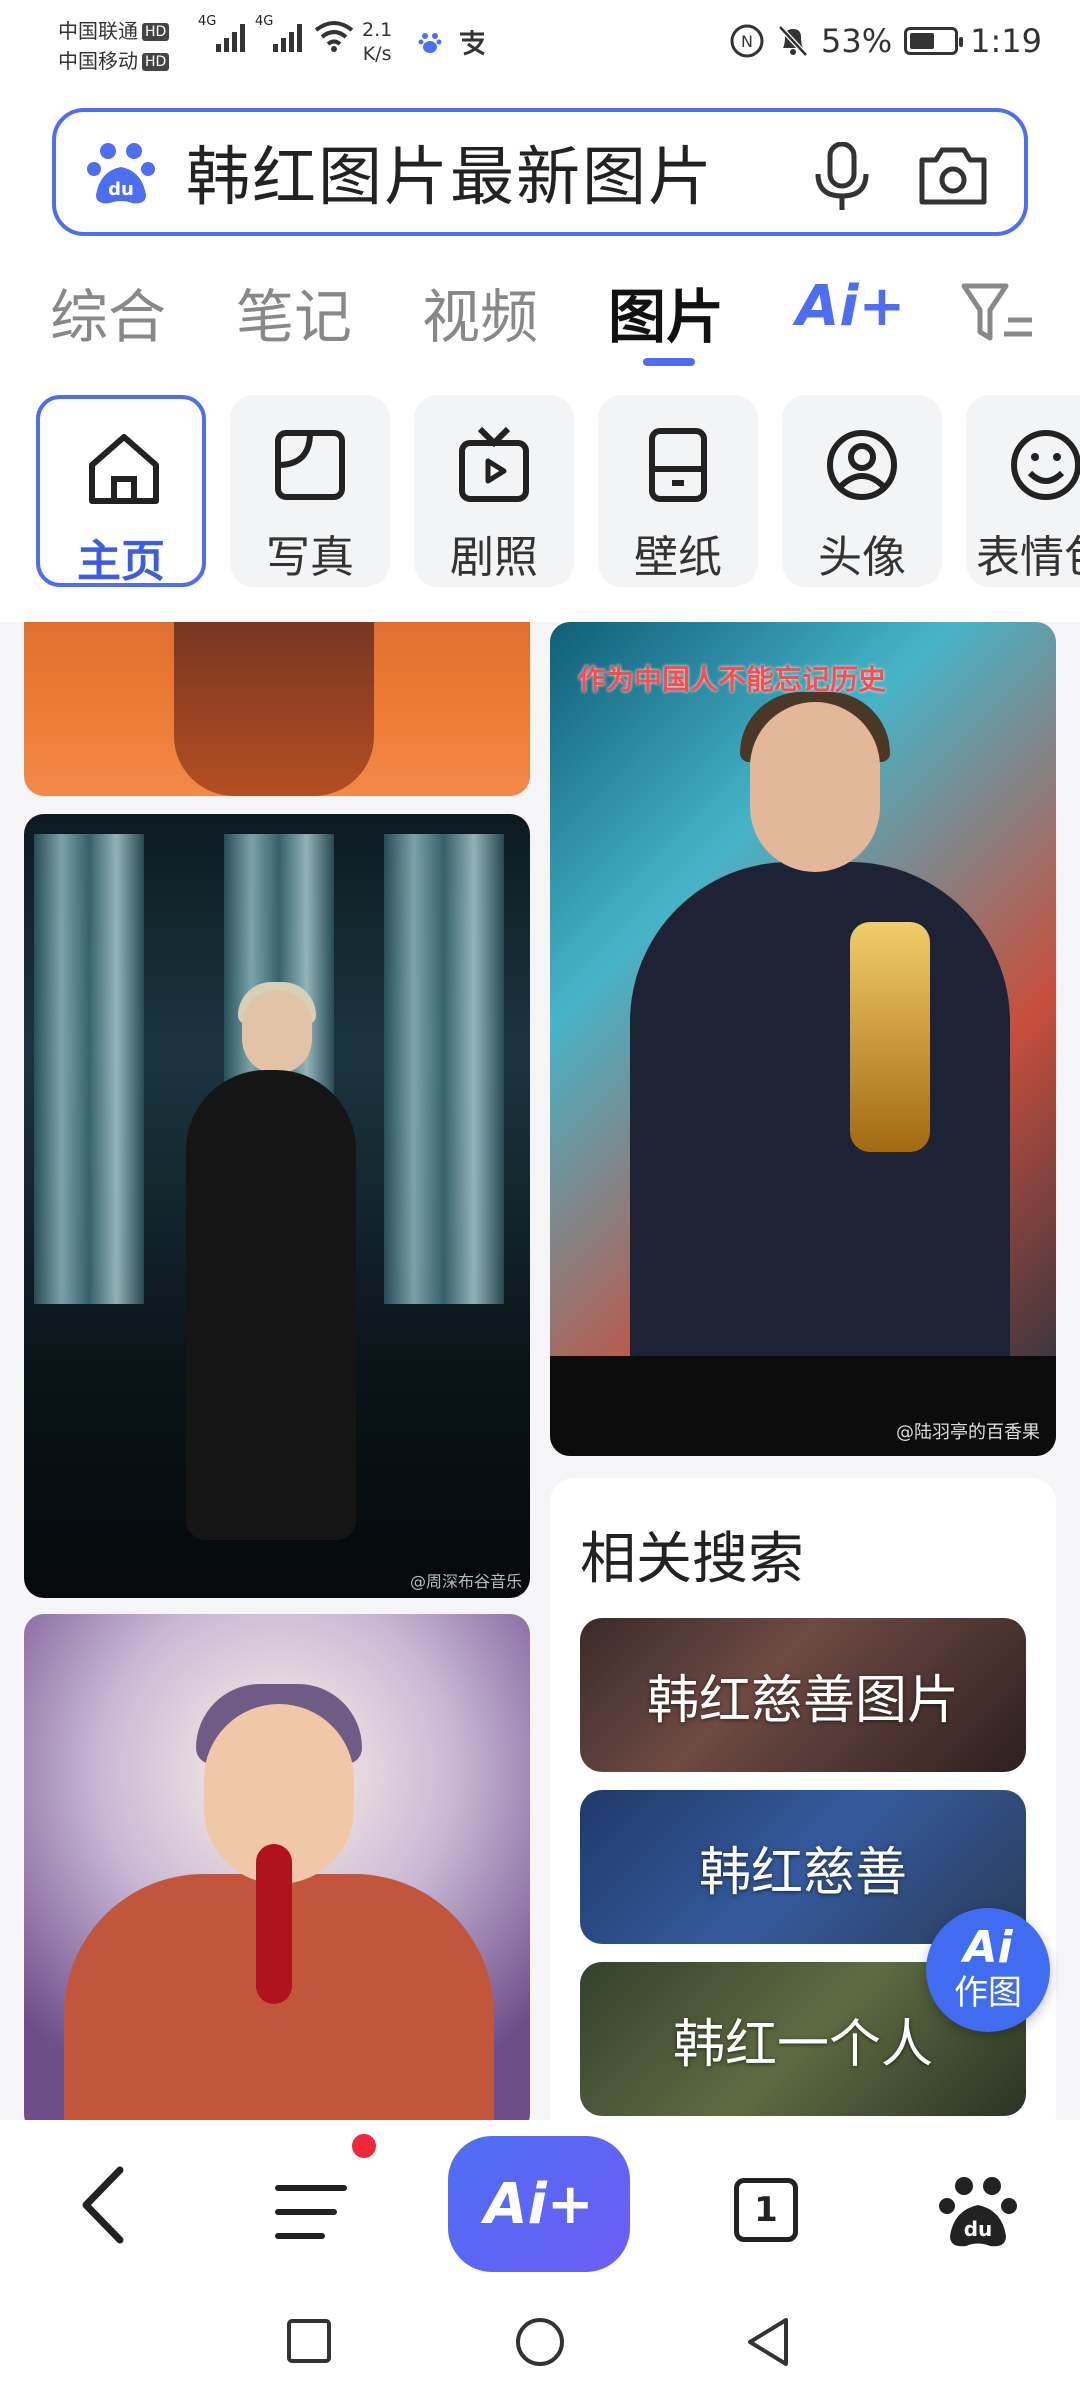 This screenshot has height=2400, width=1080. I want to click on baidu-logo-icon: du, so click(121, 173).